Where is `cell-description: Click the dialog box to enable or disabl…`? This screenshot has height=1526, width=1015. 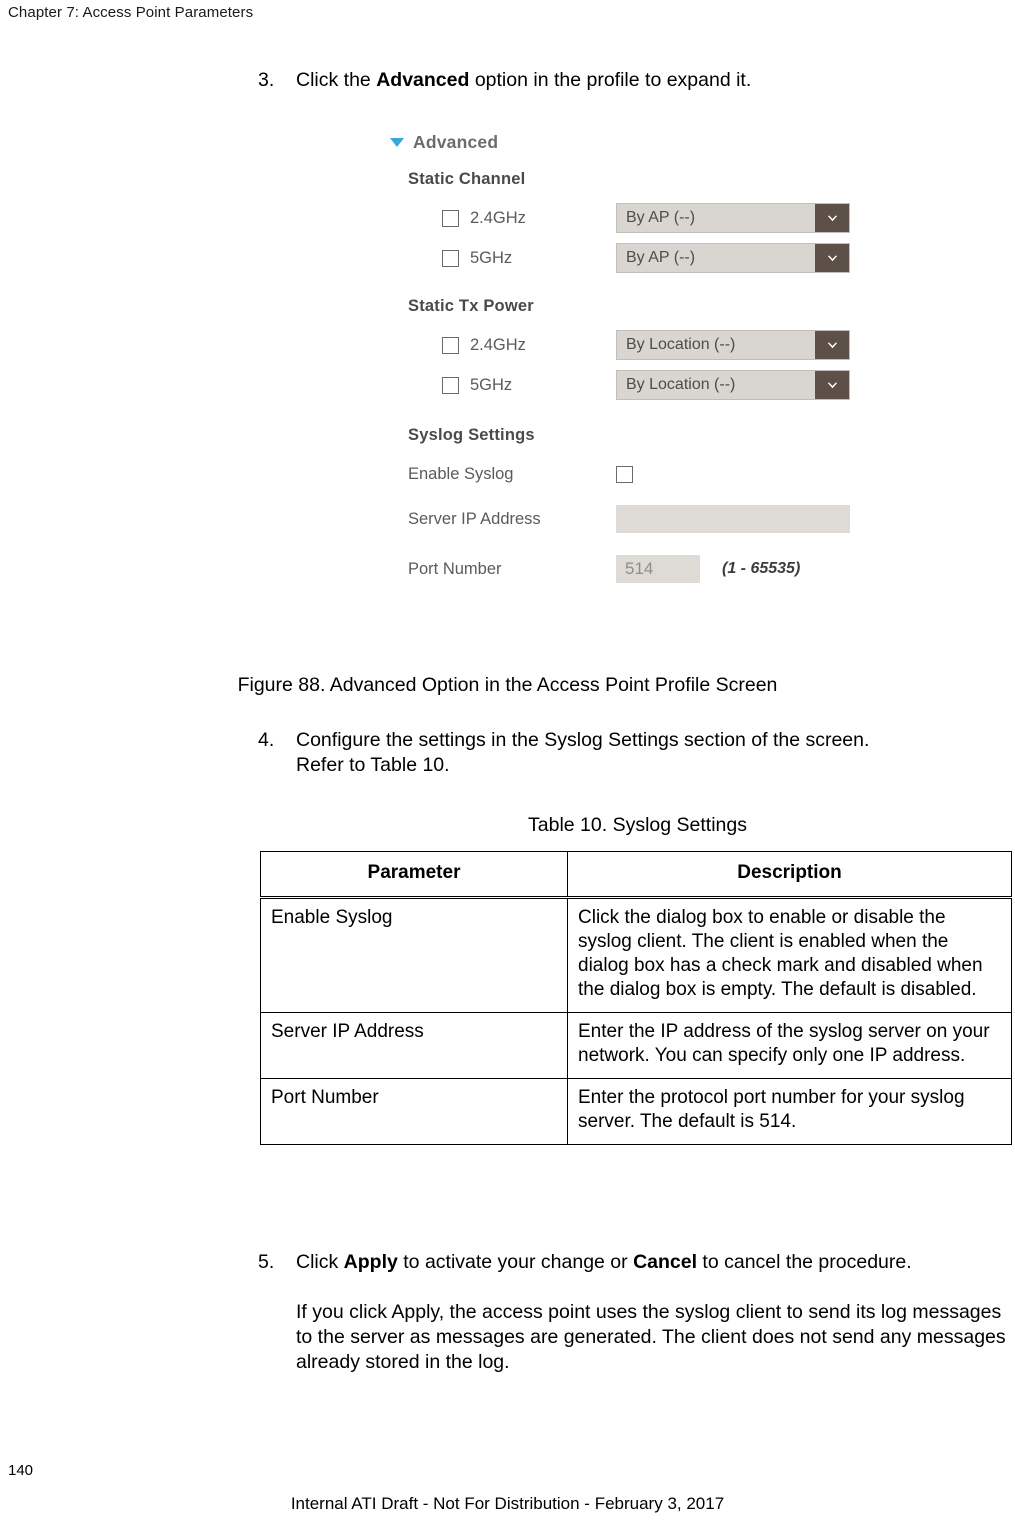 cell-description: Click the dialog box to enable or disabl… is located at coordinates (789, 955).